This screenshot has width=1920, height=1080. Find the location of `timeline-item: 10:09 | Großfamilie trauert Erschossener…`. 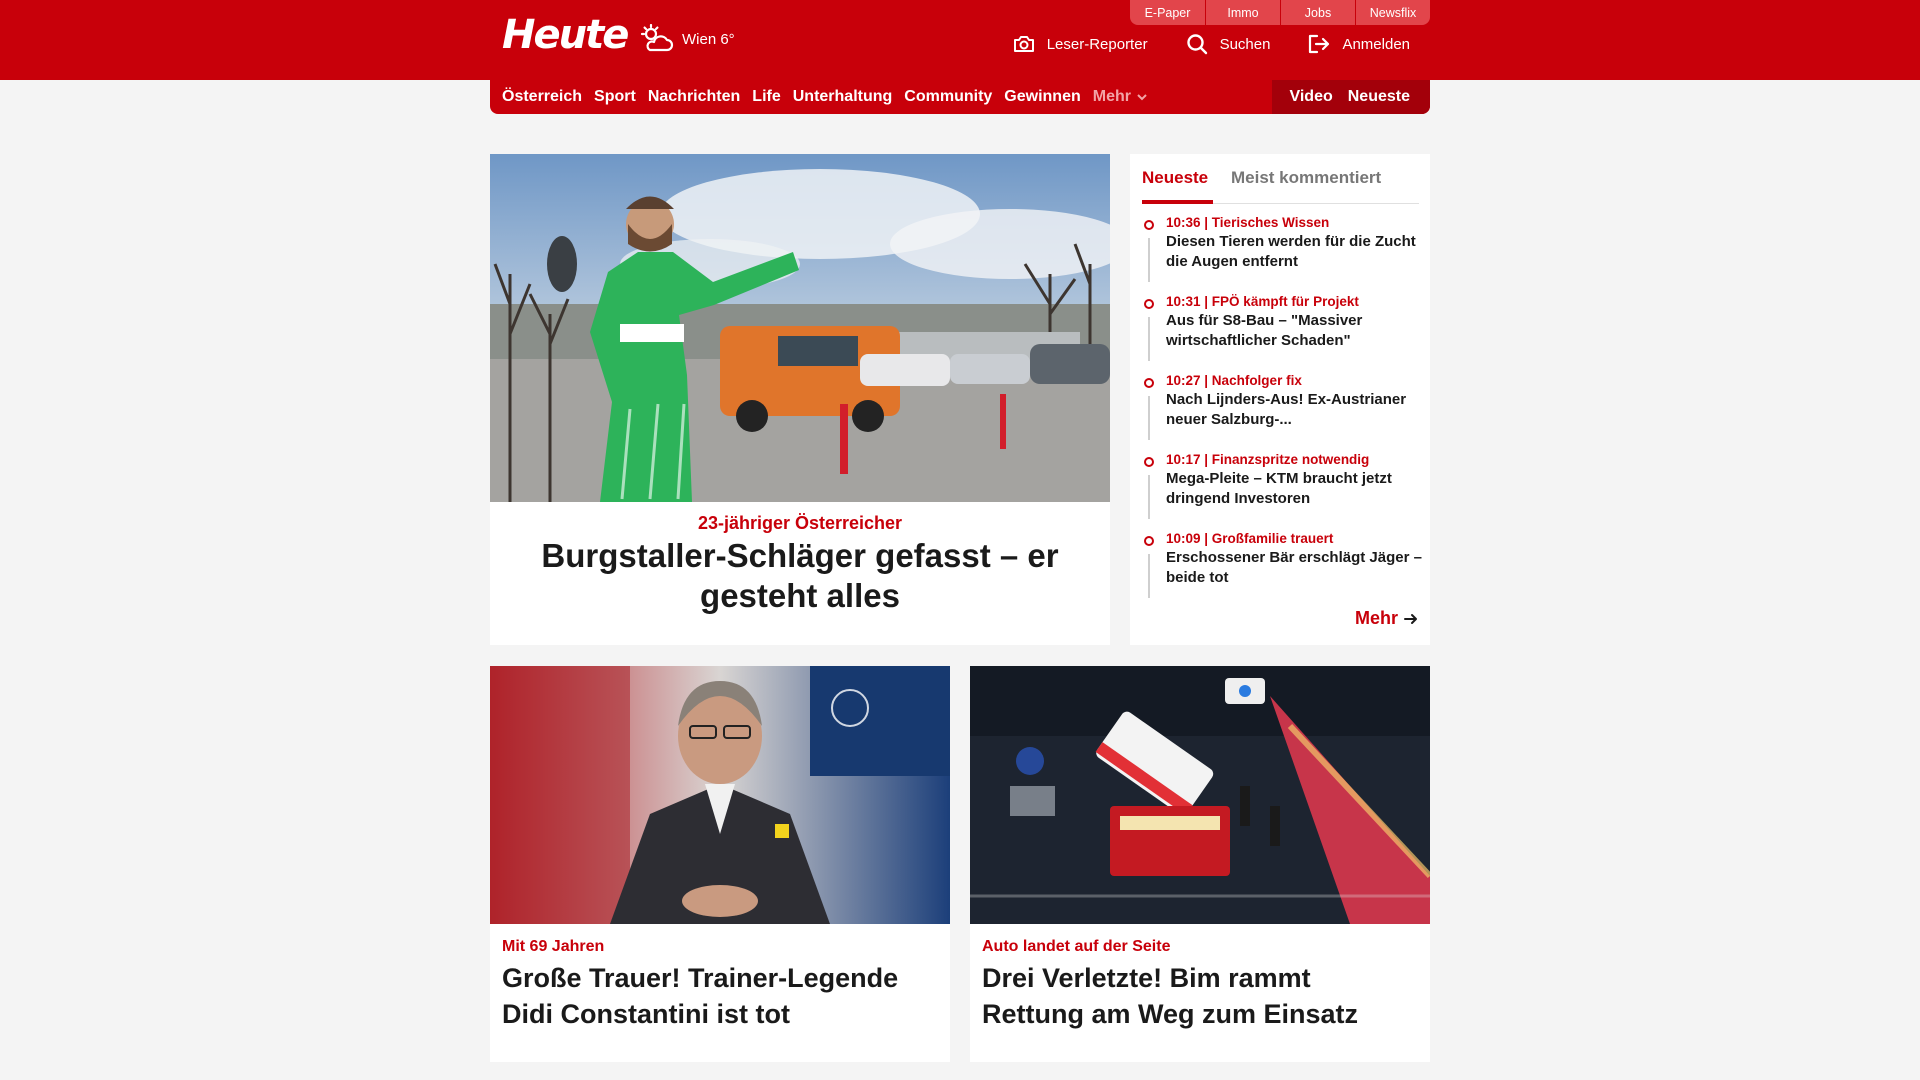

timeline-item: 10:09 | Großfamilie trauert Erschossener… is located at coordinates (1284, 567).